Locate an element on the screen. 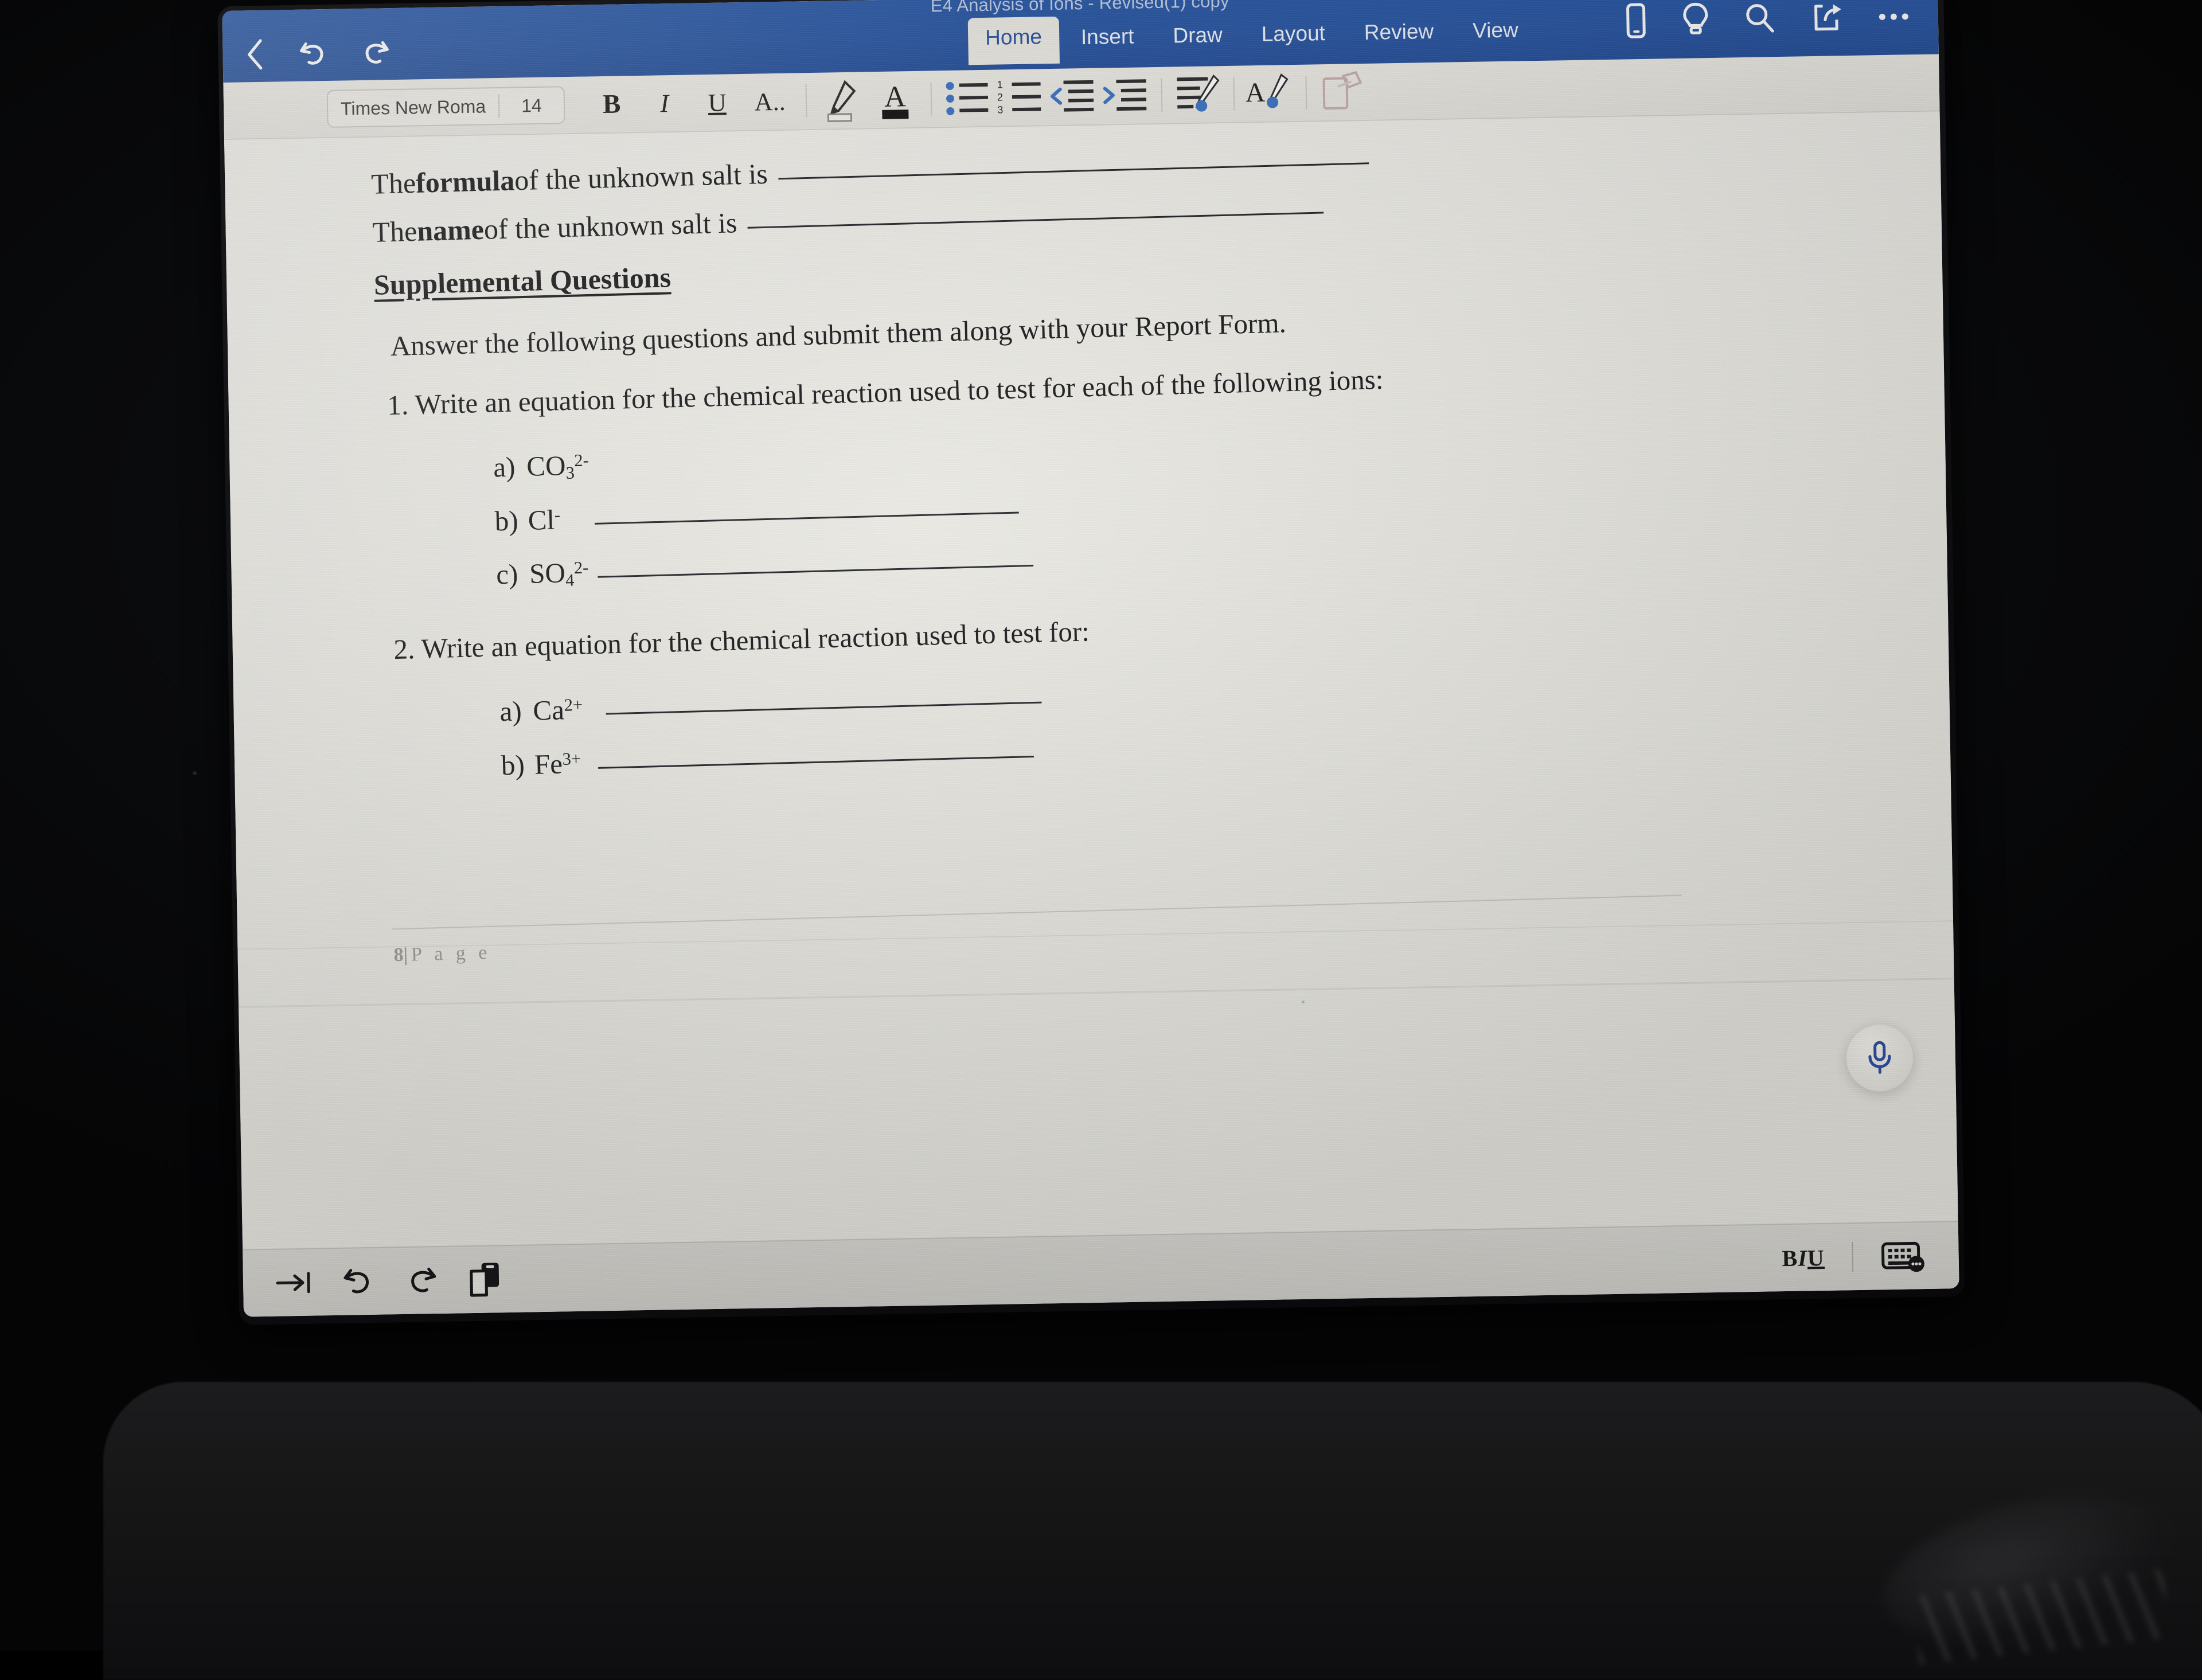  tab-draw: Draw is located at coordinates (1197, 36).